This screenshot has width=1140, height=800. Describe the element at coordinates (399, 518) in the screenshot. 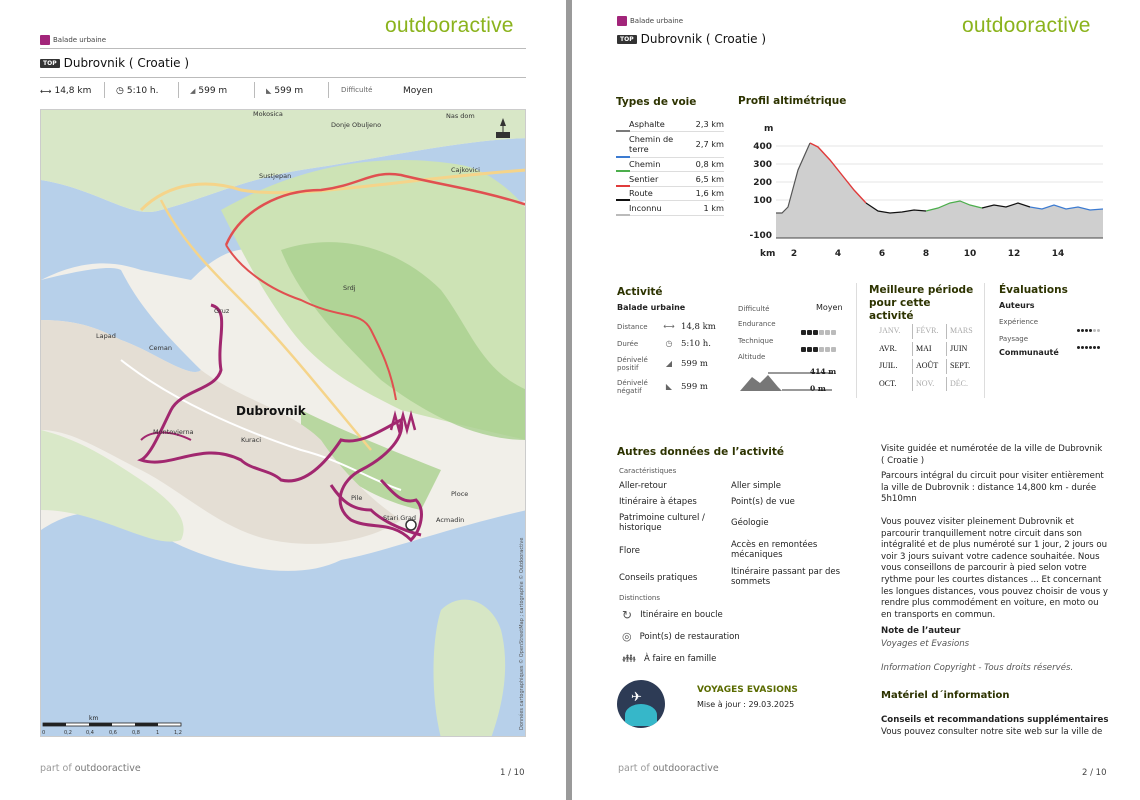

I see `map-label: Stari Grad` at that location.